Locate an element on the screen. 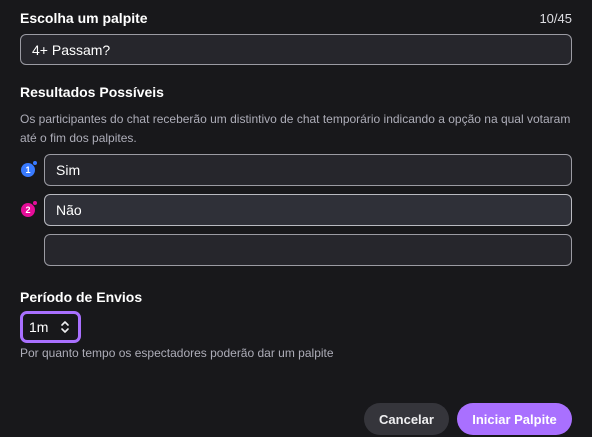 The height and width of the screenshot is (437, 592). outcome-1-input is located at coordinates (308, 170).